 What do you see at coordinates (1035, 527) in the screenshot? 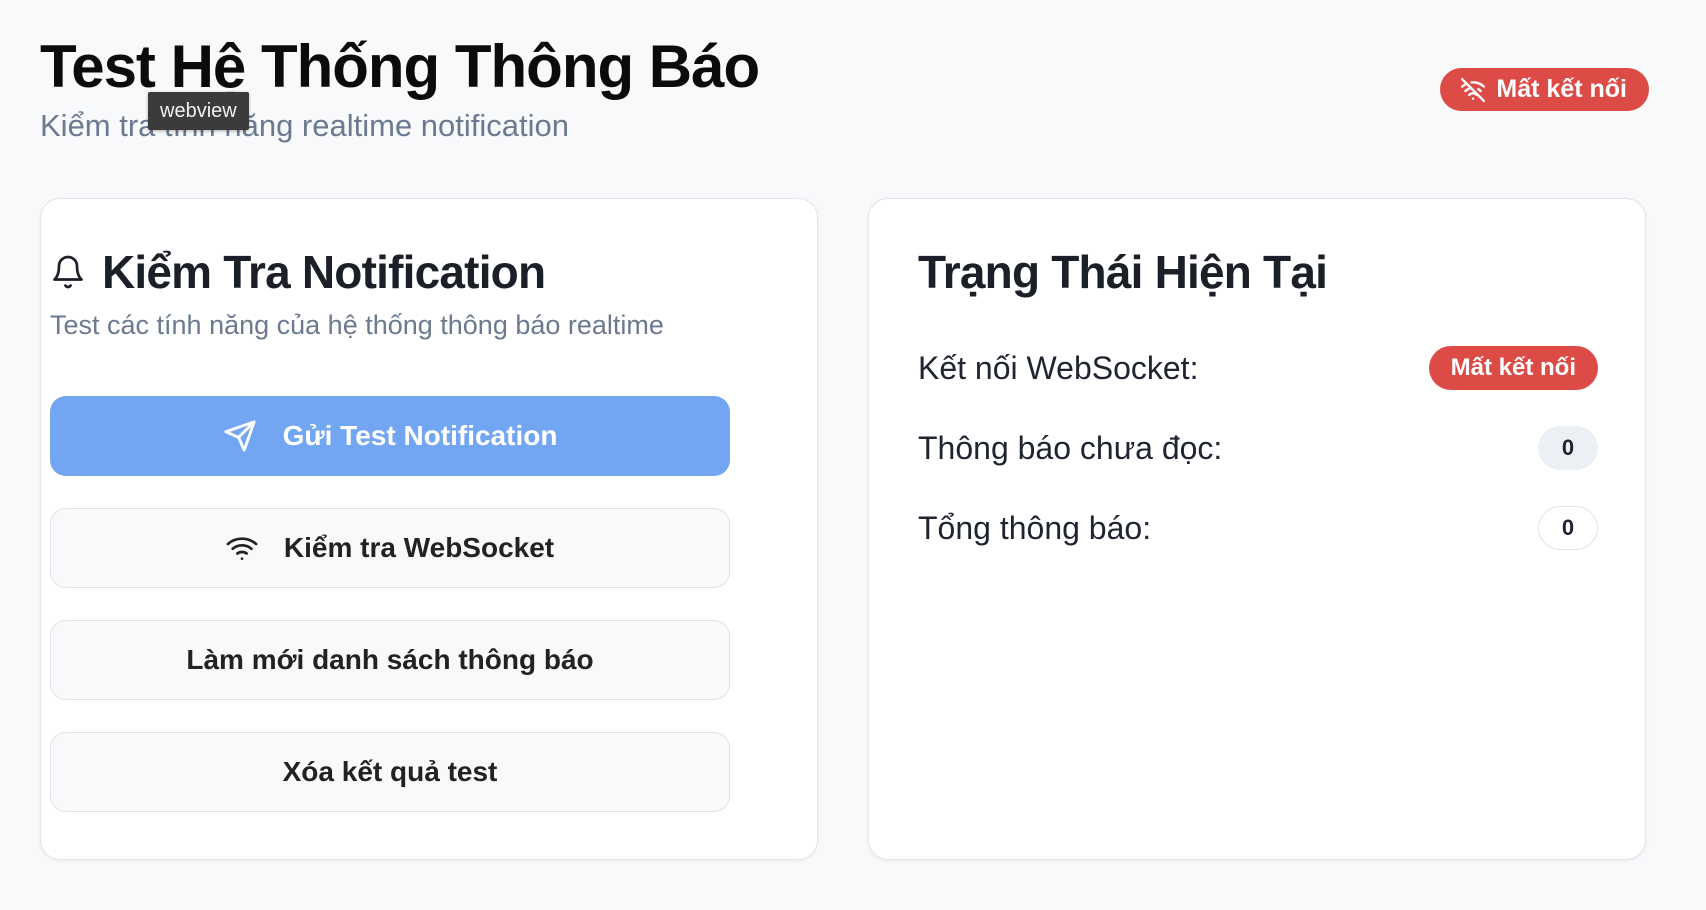
I see `total-count-label: Tổng thông báo:` at bounding box center [1035, 527].